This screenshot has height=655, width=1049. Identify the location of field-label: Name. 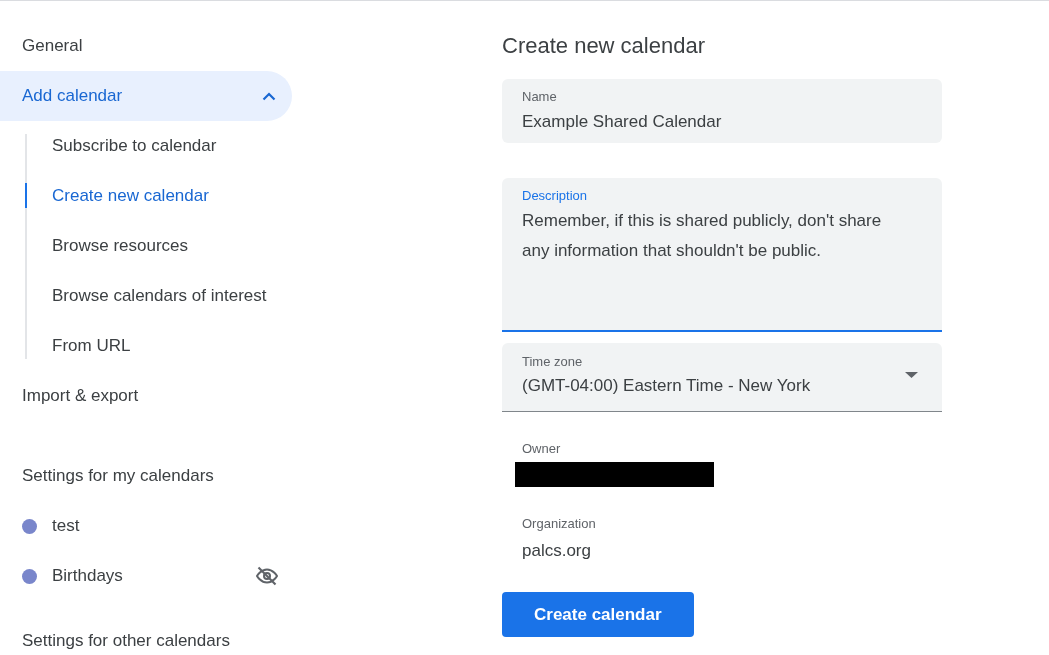
(539, 97).